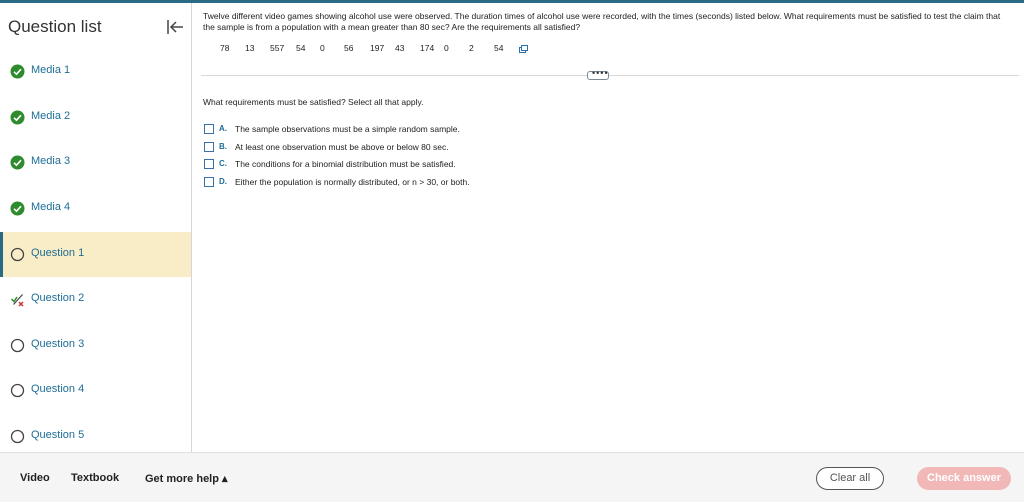 The width and height of the screenshot is (1024, 502). Describe the element at coordinates (95, 162) in the screenshot. I see `sidebar-item-media-3: Media 3` at that location.